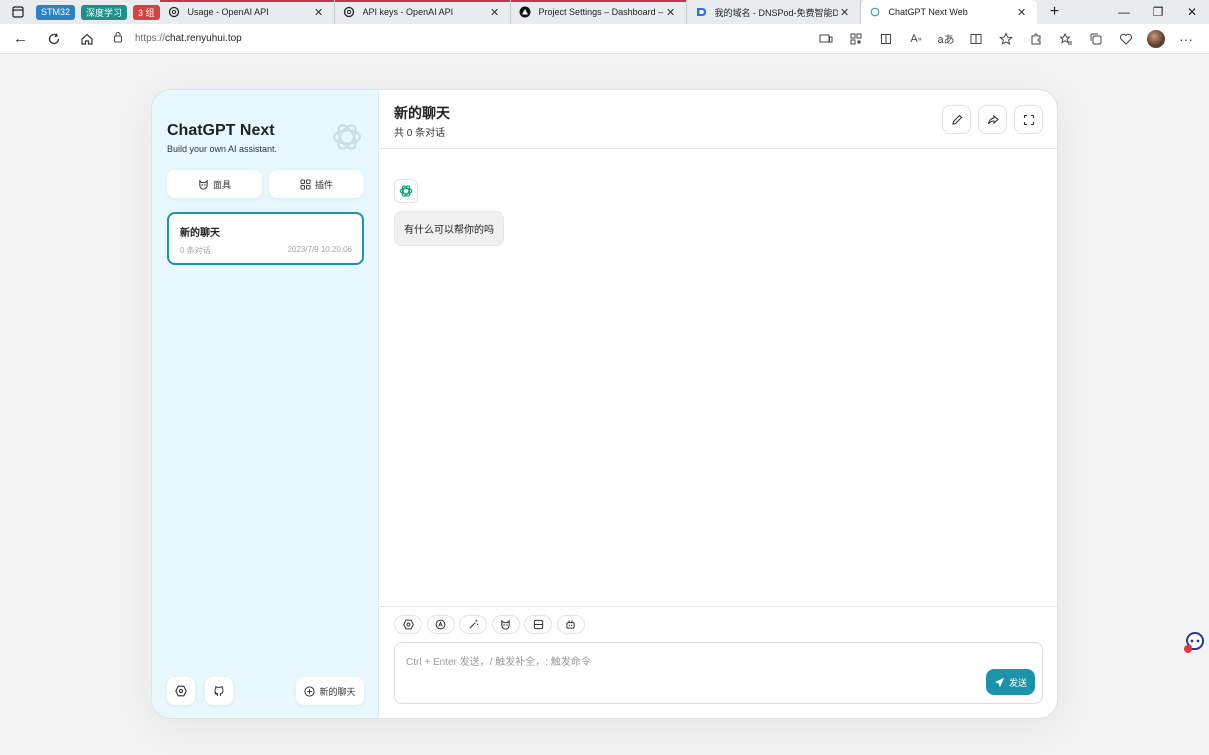 This screenshot has height=755, width=1209. What do you see at coordinates (56, 12) in the screenshot?
I see `tab-group-stm32: STM32` at bounding box center [56, 12].